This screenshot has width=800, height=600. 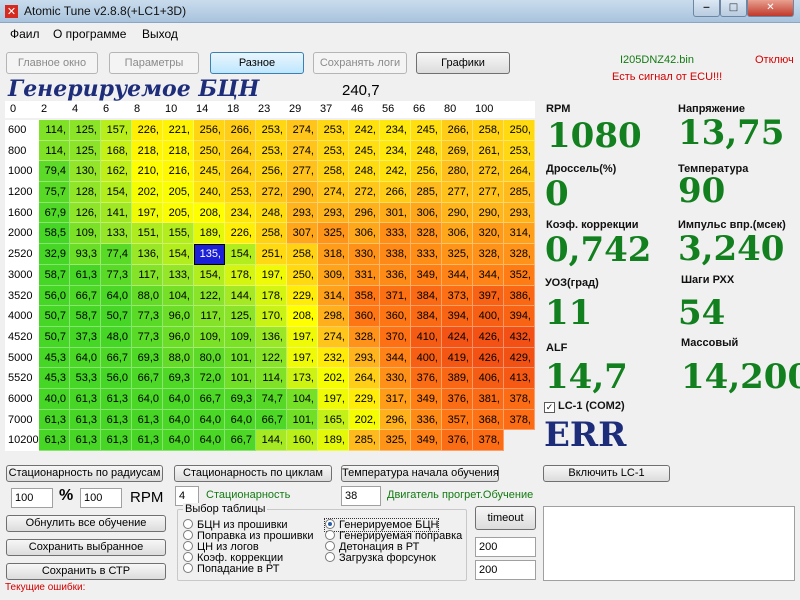 I want to click on learning-temp-button: Температура начала обучения, so click(x=420, y=473).